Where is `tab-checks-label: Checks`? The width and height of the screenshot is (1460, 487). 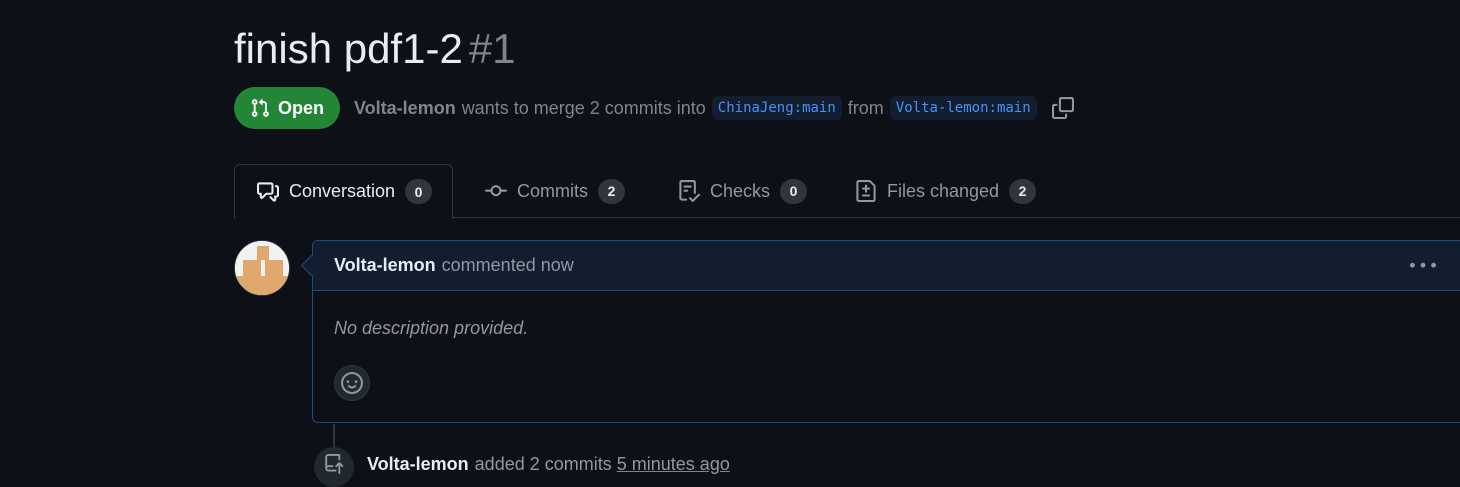 tab-checks-label: Checks is located at coordinates (740, 190).